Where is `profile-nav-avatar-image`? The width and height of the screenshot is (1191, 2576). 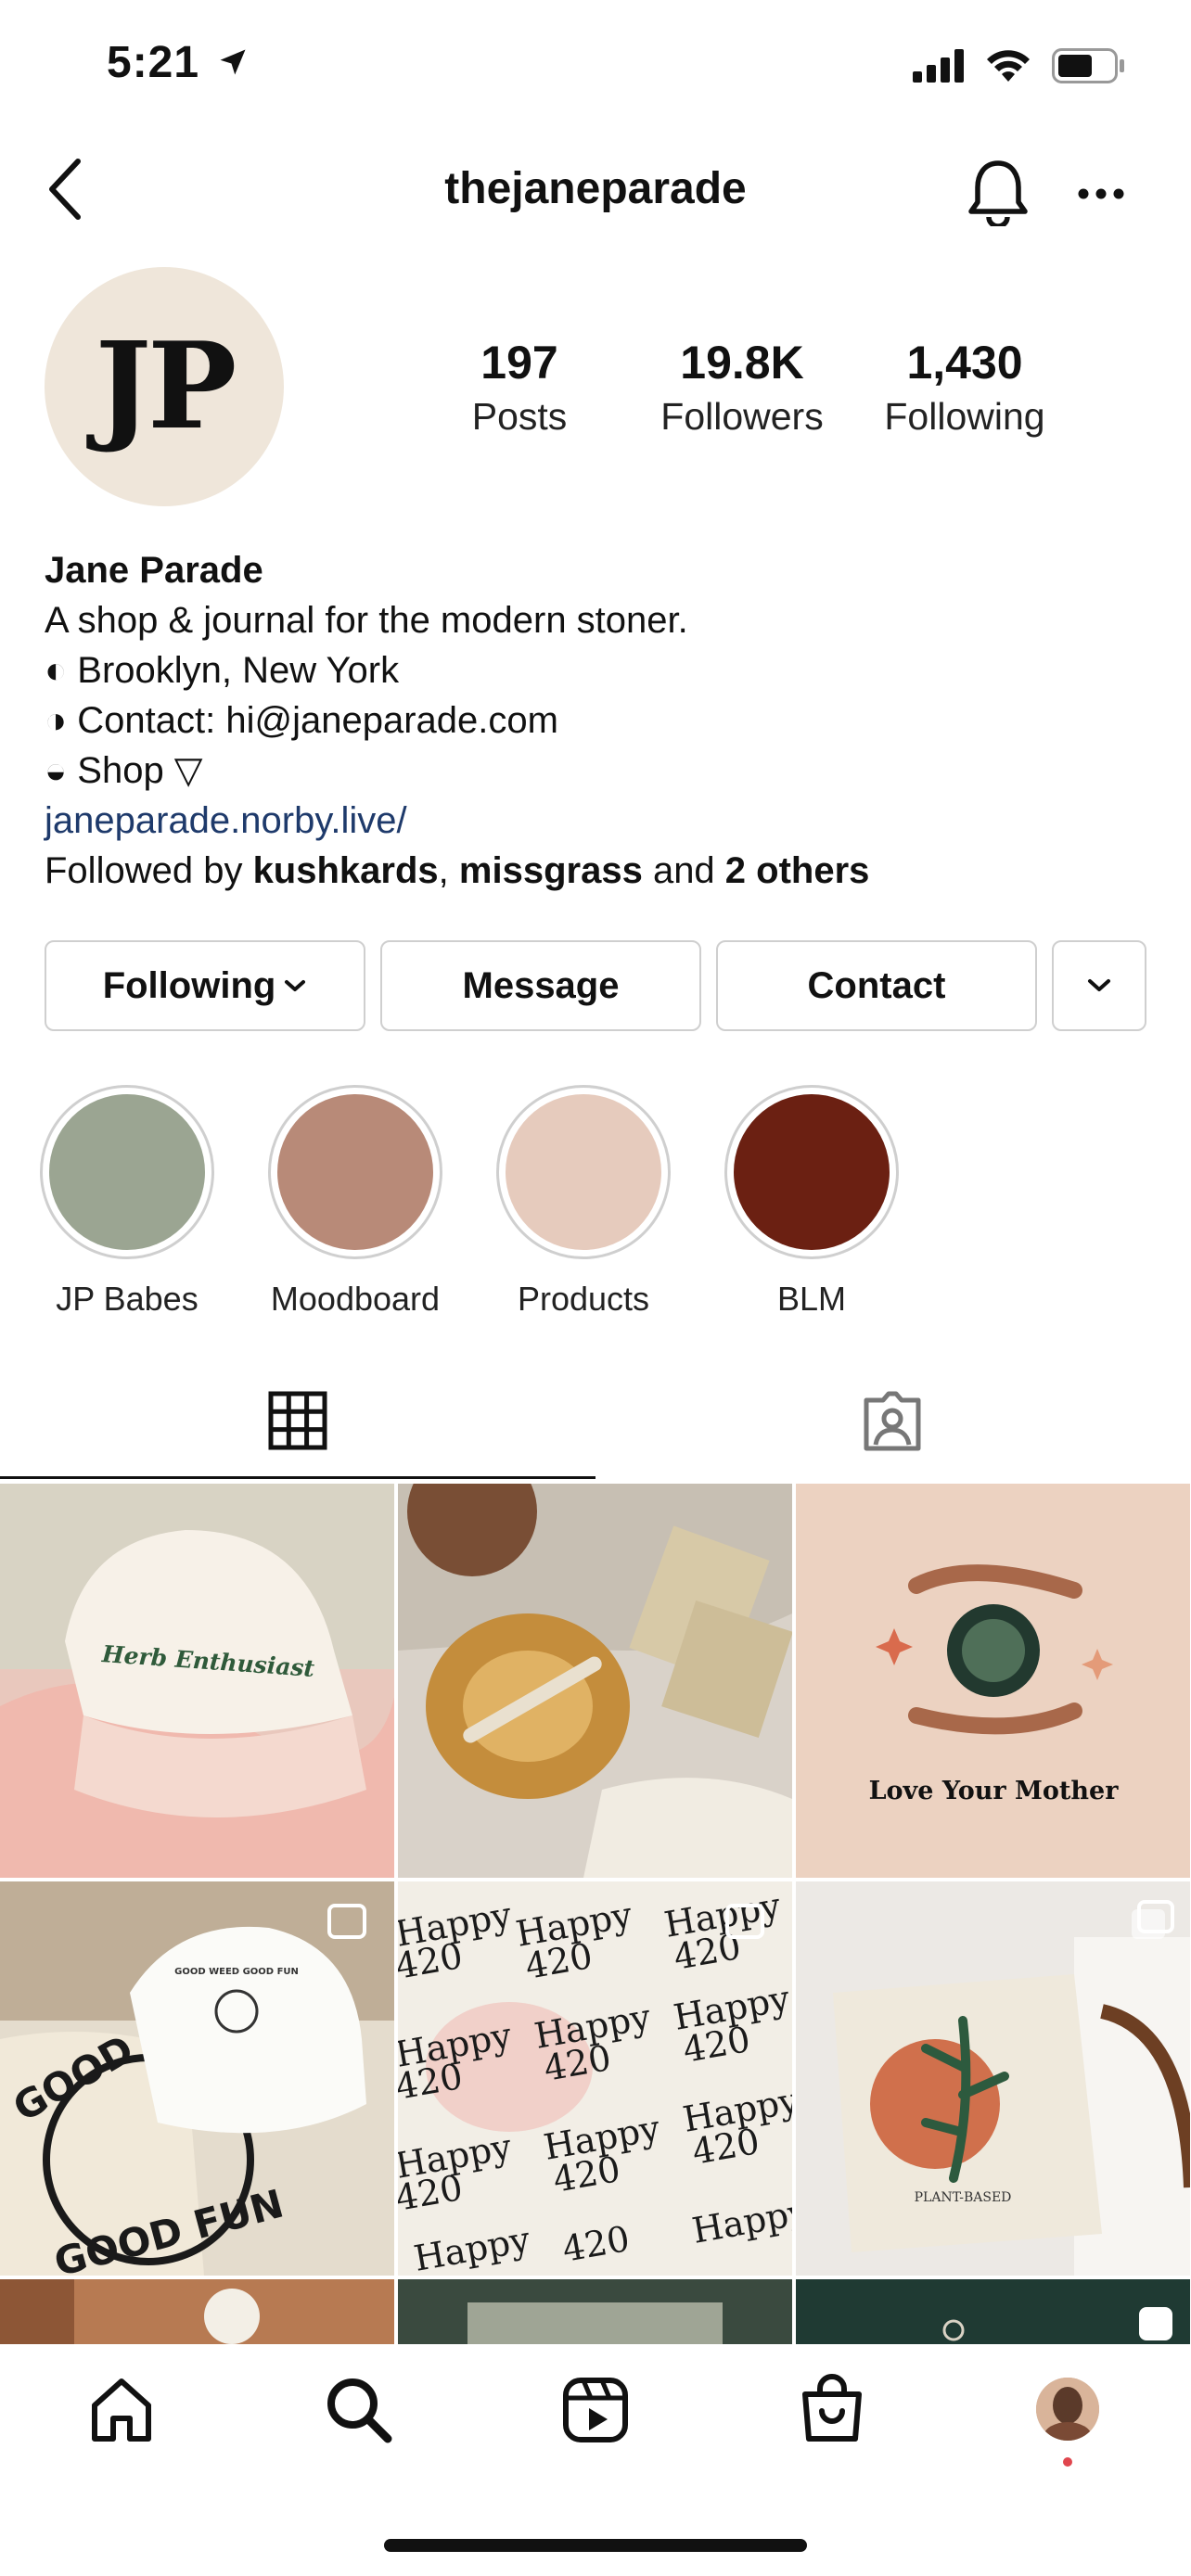 profile-nav-avatar-image is located at coordinates (1067, 2409).